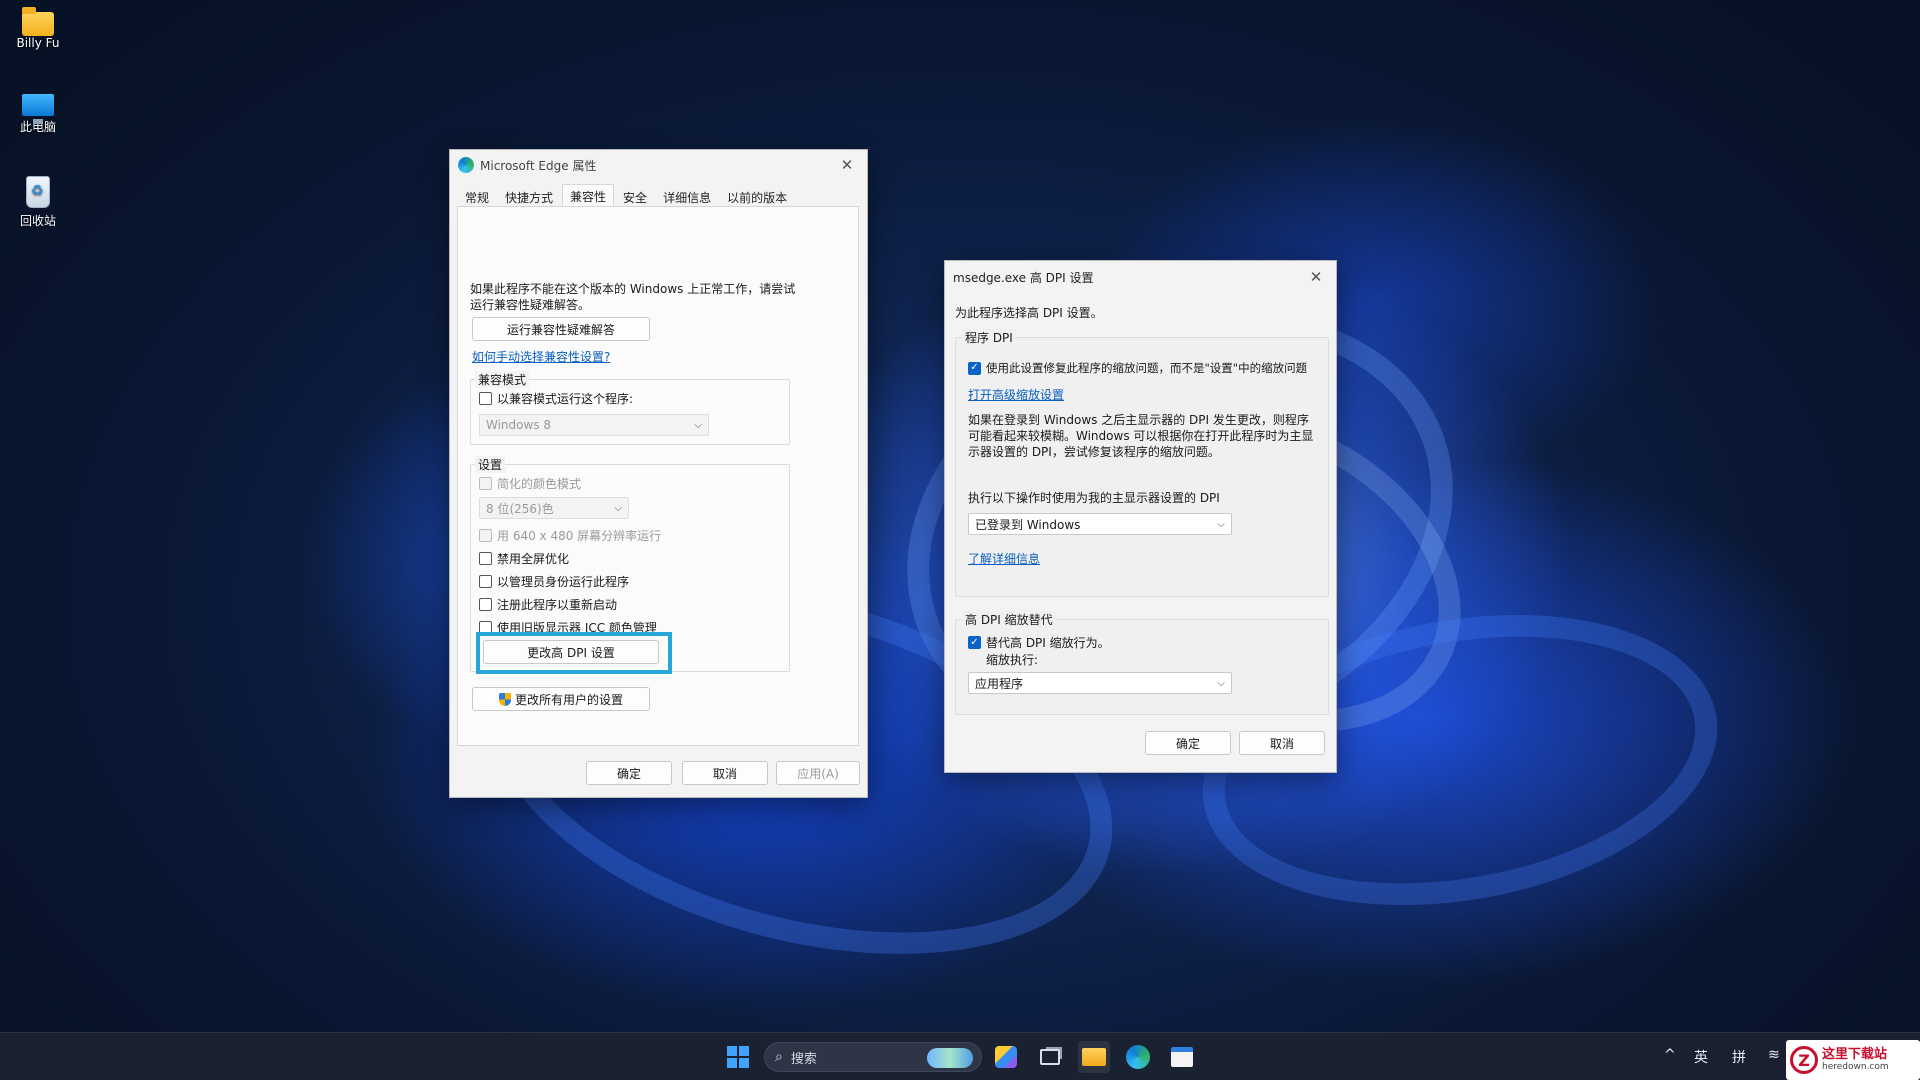 The height and width of the screenshot is (1080, 1920). I want to click on compat-mode-checkbox: 以兼容模式运行这个程序:, so click(556, 398).